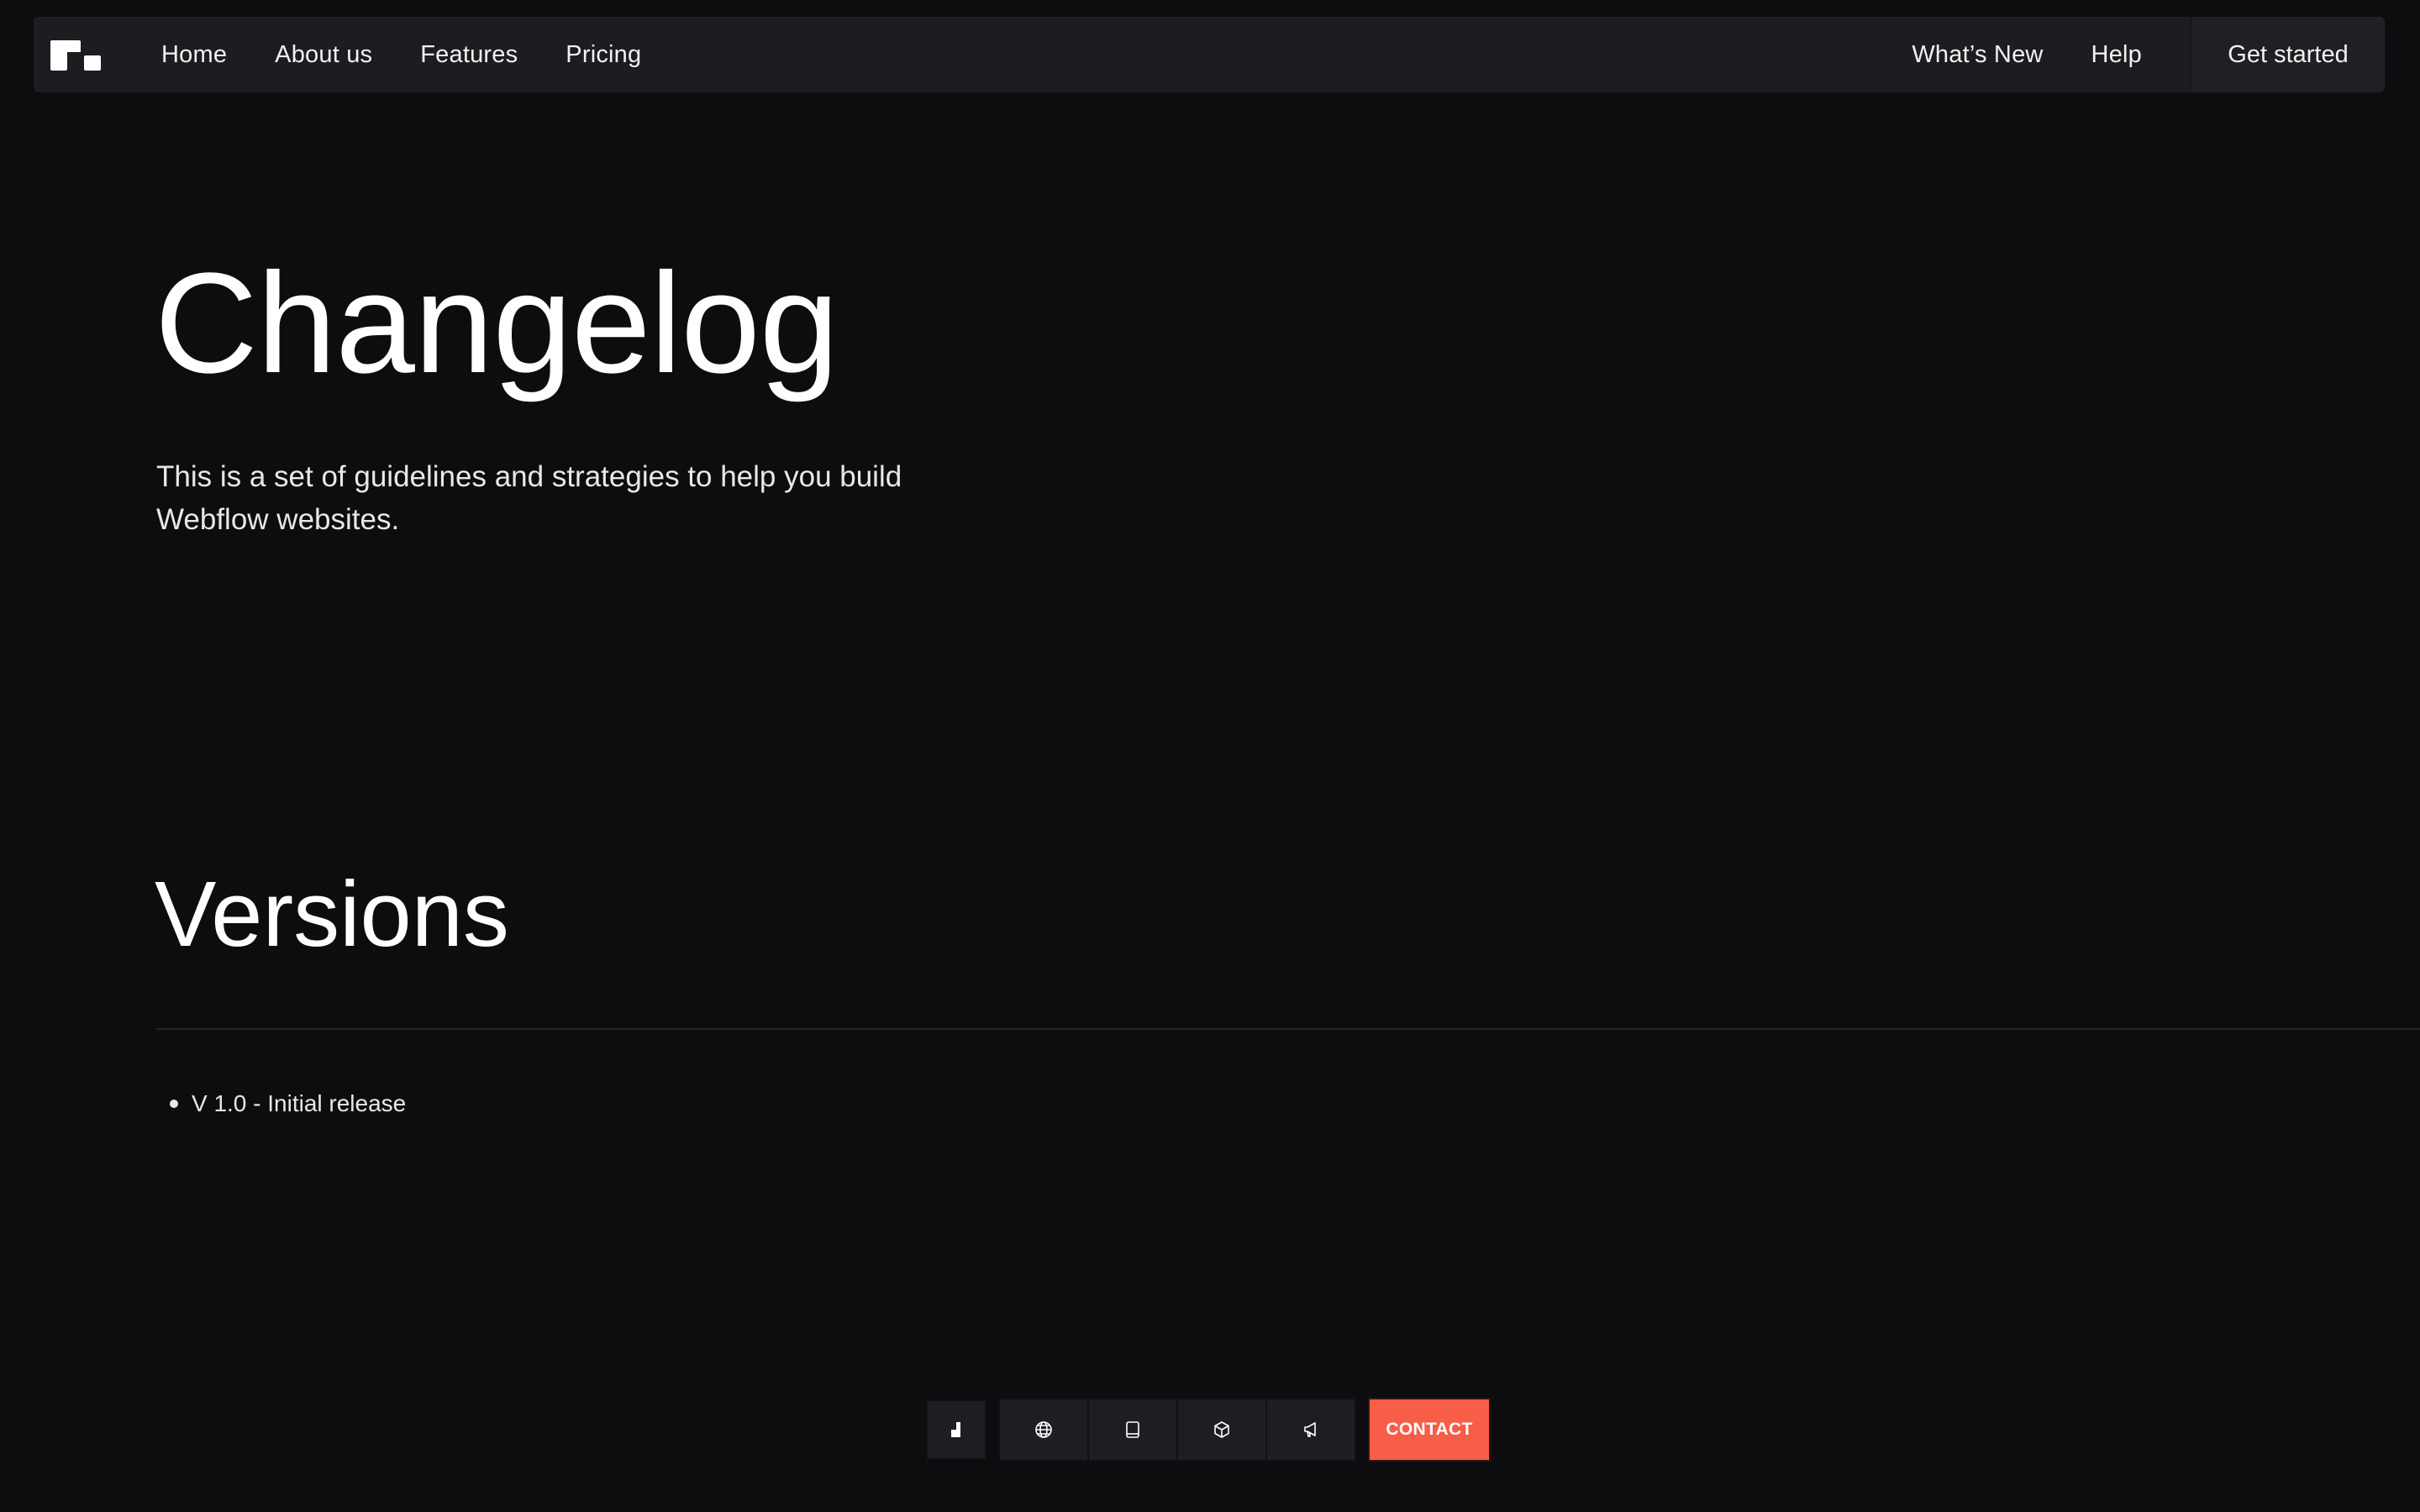 The width and height of the screenshot is (2420, 1512). What do you see at coordinates (194, 55) in the screenshot?
I see `nav-link-home: Home` at bounding box center [194, 55].